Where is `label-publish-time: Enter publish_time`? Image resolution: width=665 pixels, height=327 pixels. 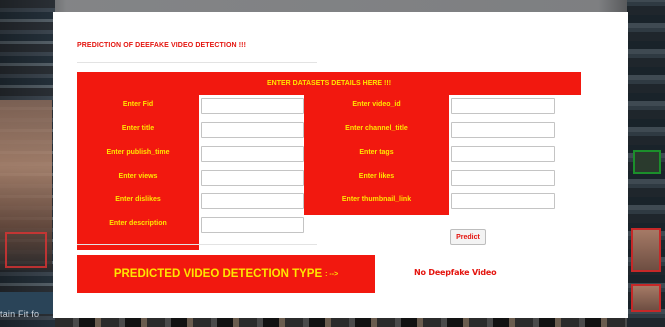 label-publish-time: Enter publish_time is located at coordinates (138, 152).